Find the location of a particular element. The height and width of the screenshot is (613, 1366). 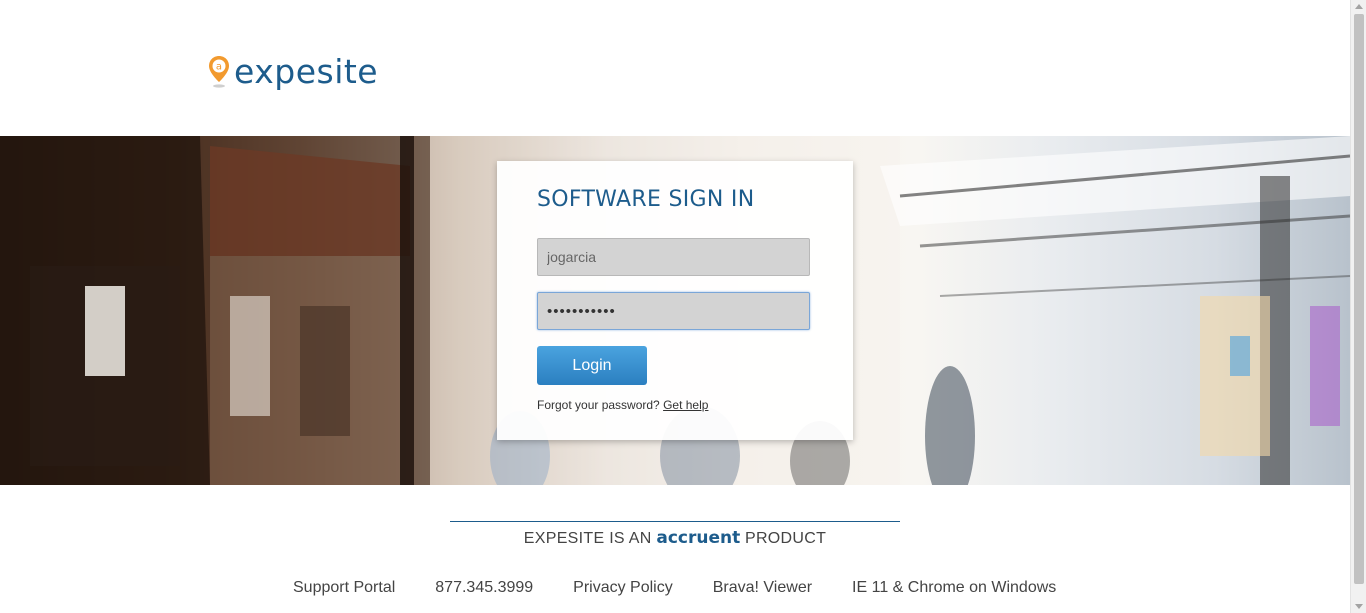

scroll-up-arrow-icon is located at coordinates (1359, 6).